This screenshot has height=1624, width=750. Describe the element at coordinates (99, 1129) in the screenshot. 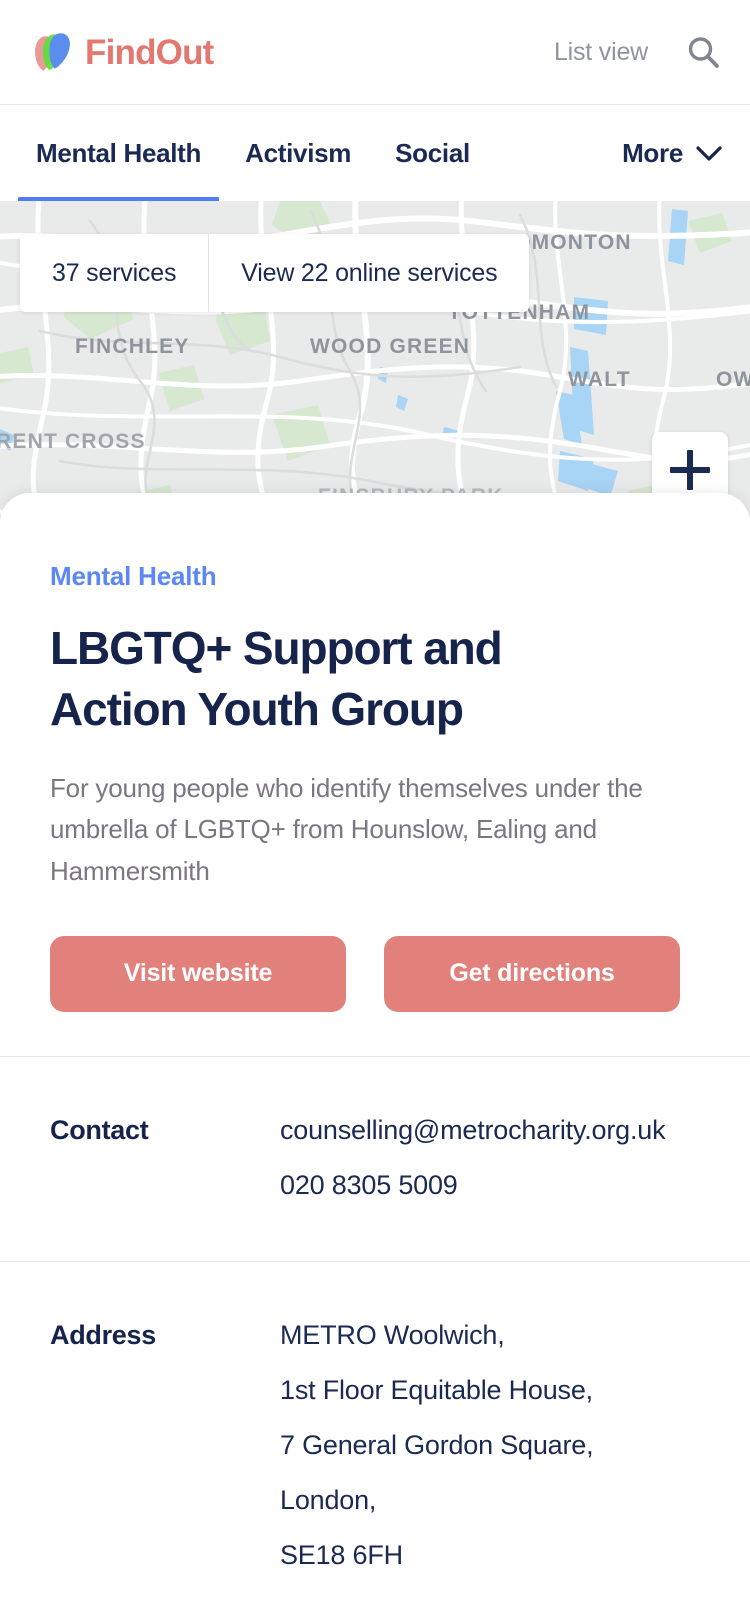

I see `contact-label: Contact` at that location.